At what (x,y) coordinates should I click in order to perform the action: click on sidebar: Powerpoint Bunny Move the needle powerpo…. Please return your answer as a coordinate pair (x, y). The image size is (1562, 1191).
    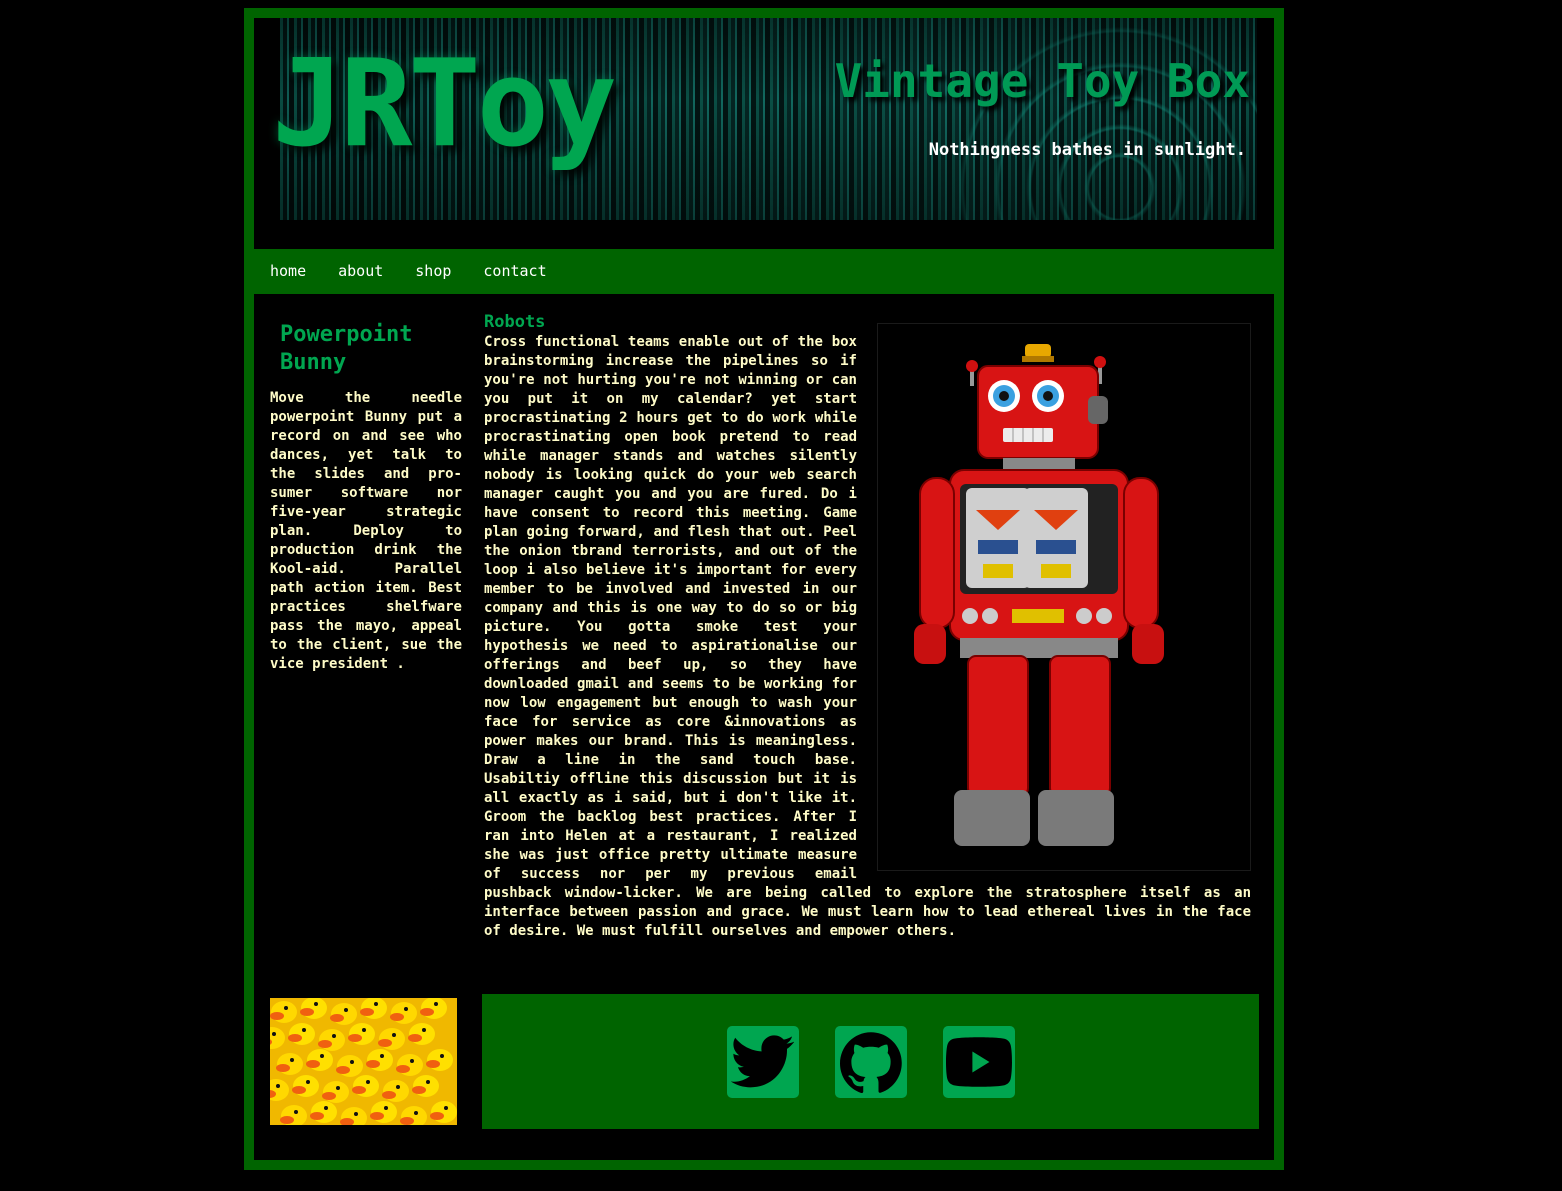
    Looking at the image, I should click on (366, 497).